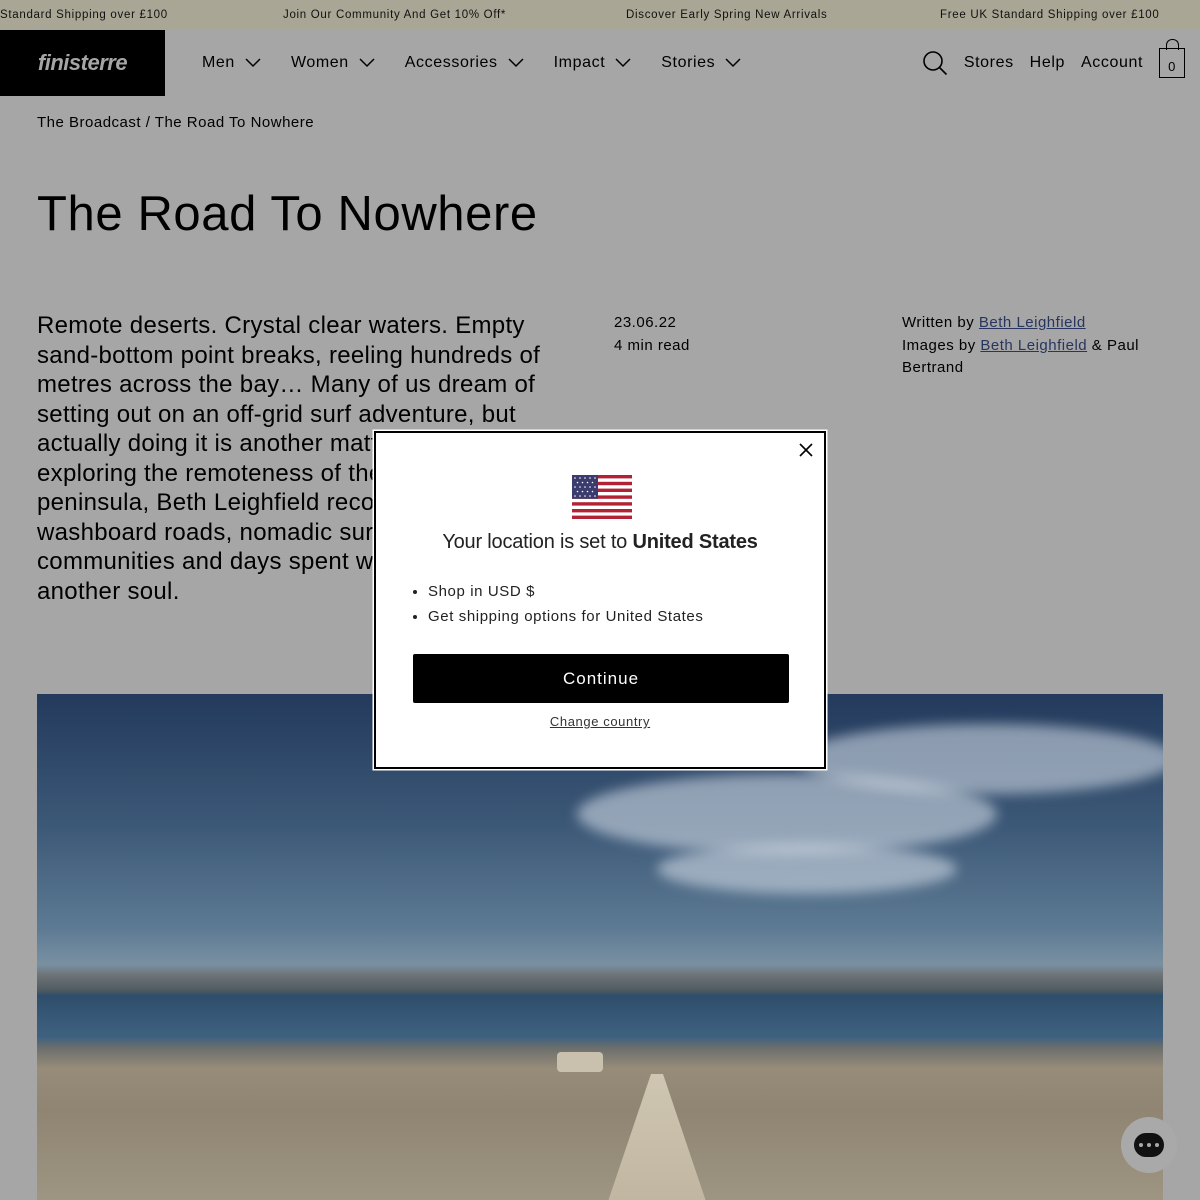 This screenshot has width=1200, height=1200. Describe the element at coordinates (1033, 345) in the screenshot. I see `photographer-link: Beth Leighfield` at that location.